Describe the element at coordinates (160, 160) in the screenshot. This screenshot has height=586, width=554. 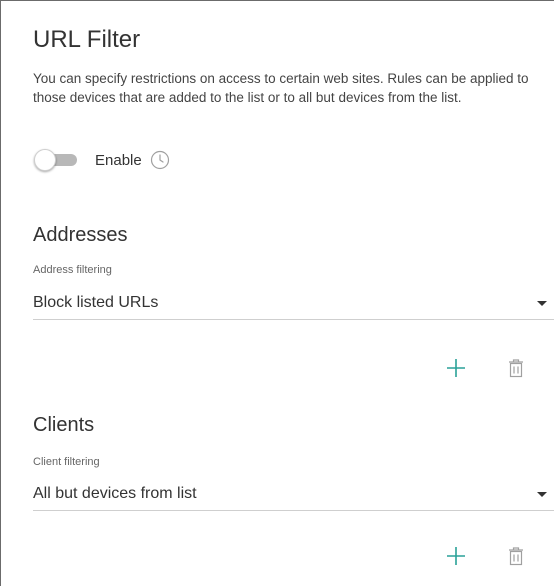
I see `clock-icon` at that location.